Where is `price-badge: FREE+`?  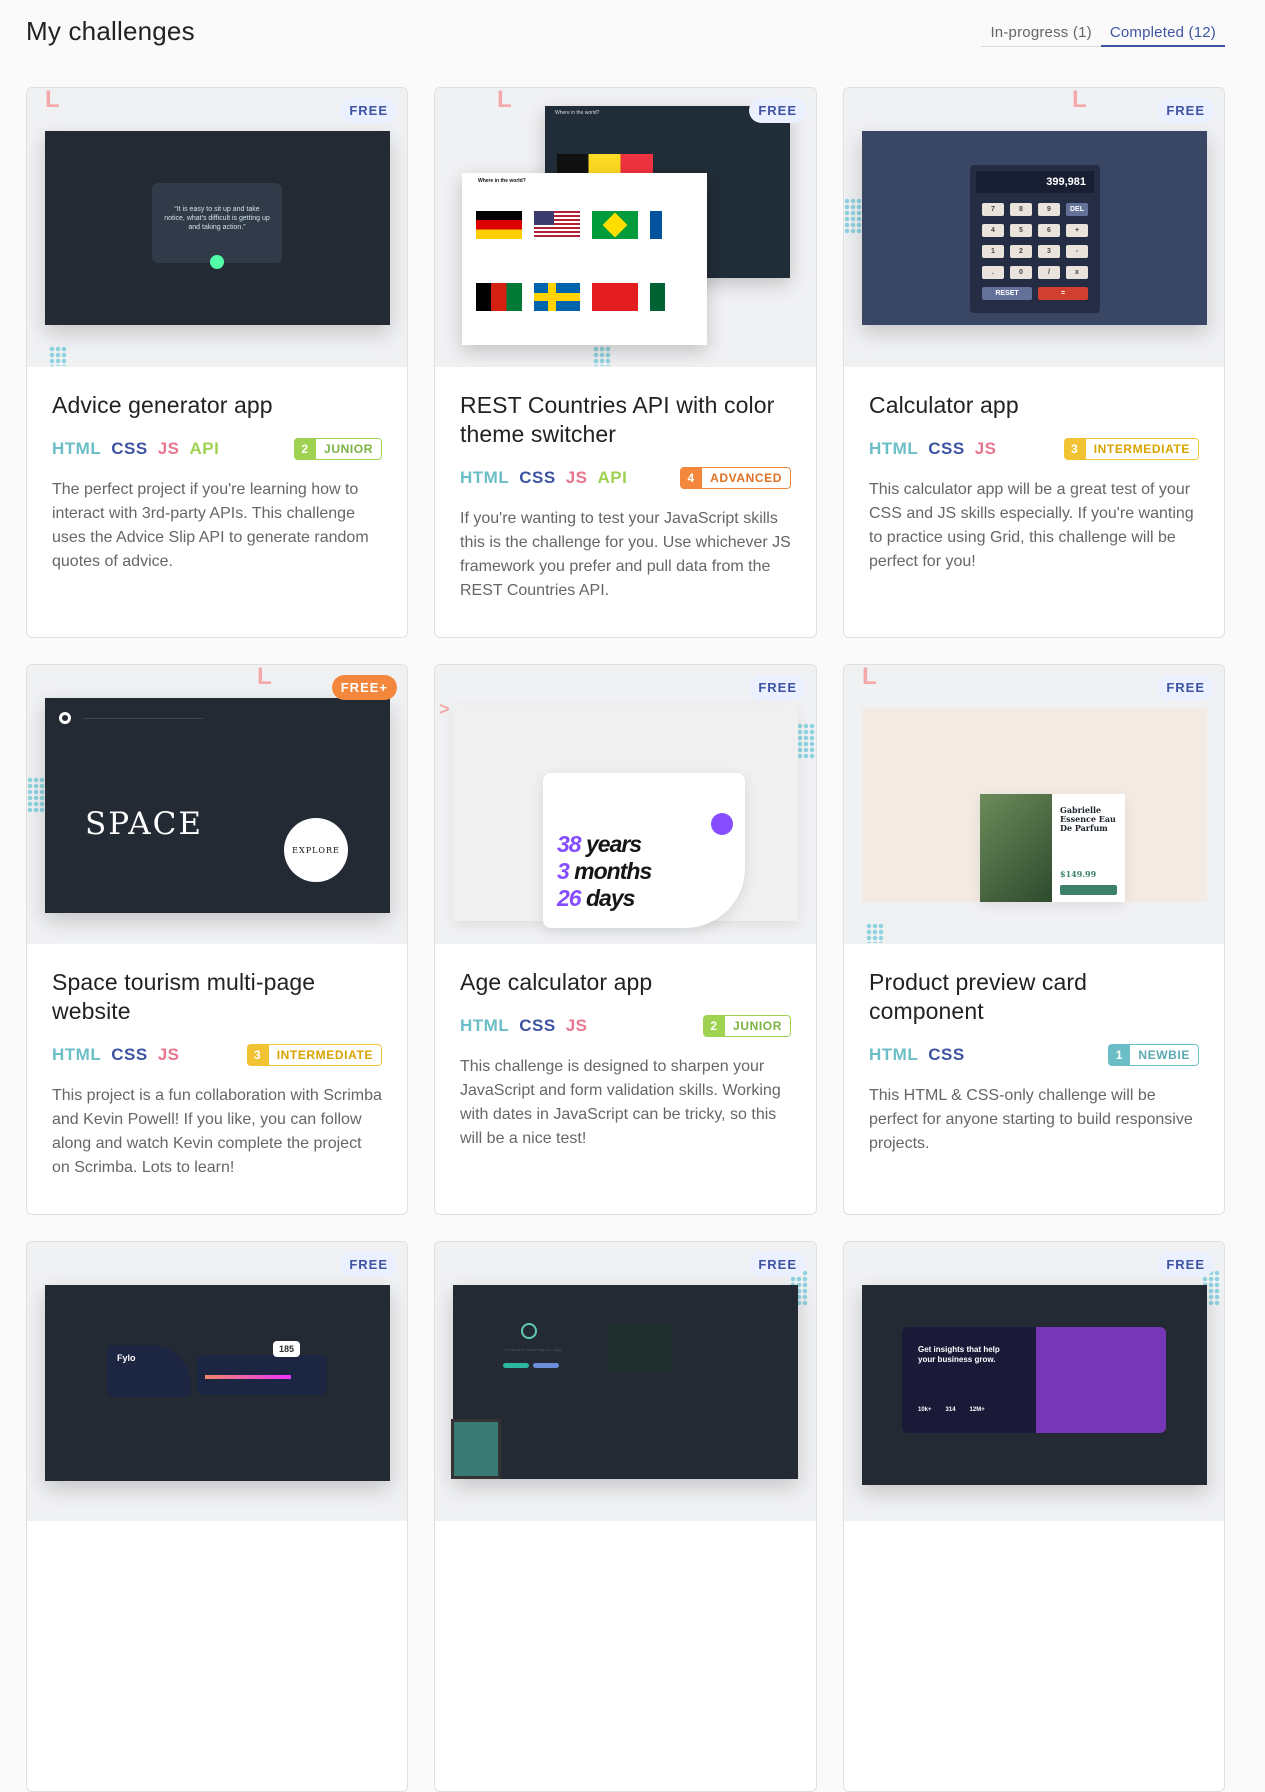 price-badge: FREE+ is located at coordinates (364, 687).